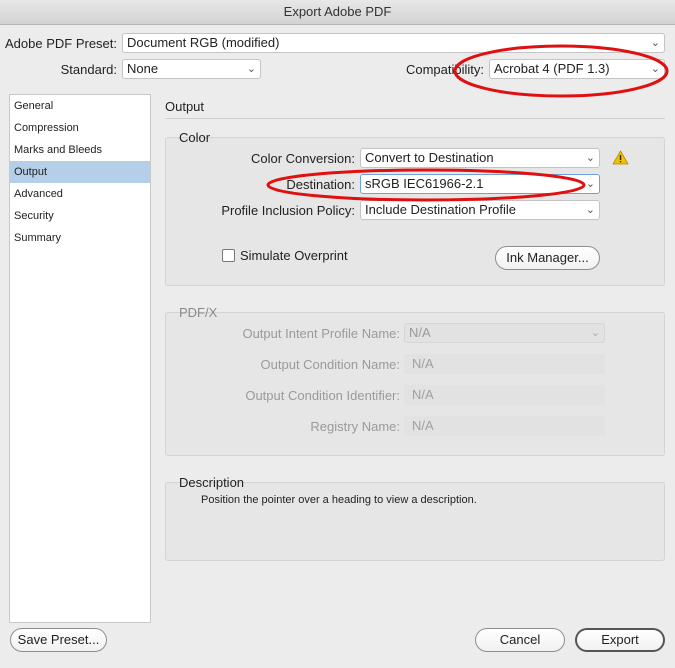  Describe the element at coordinates (228, 255) in the screenshot. I see `simulate-overprint-checkbox` at that location.